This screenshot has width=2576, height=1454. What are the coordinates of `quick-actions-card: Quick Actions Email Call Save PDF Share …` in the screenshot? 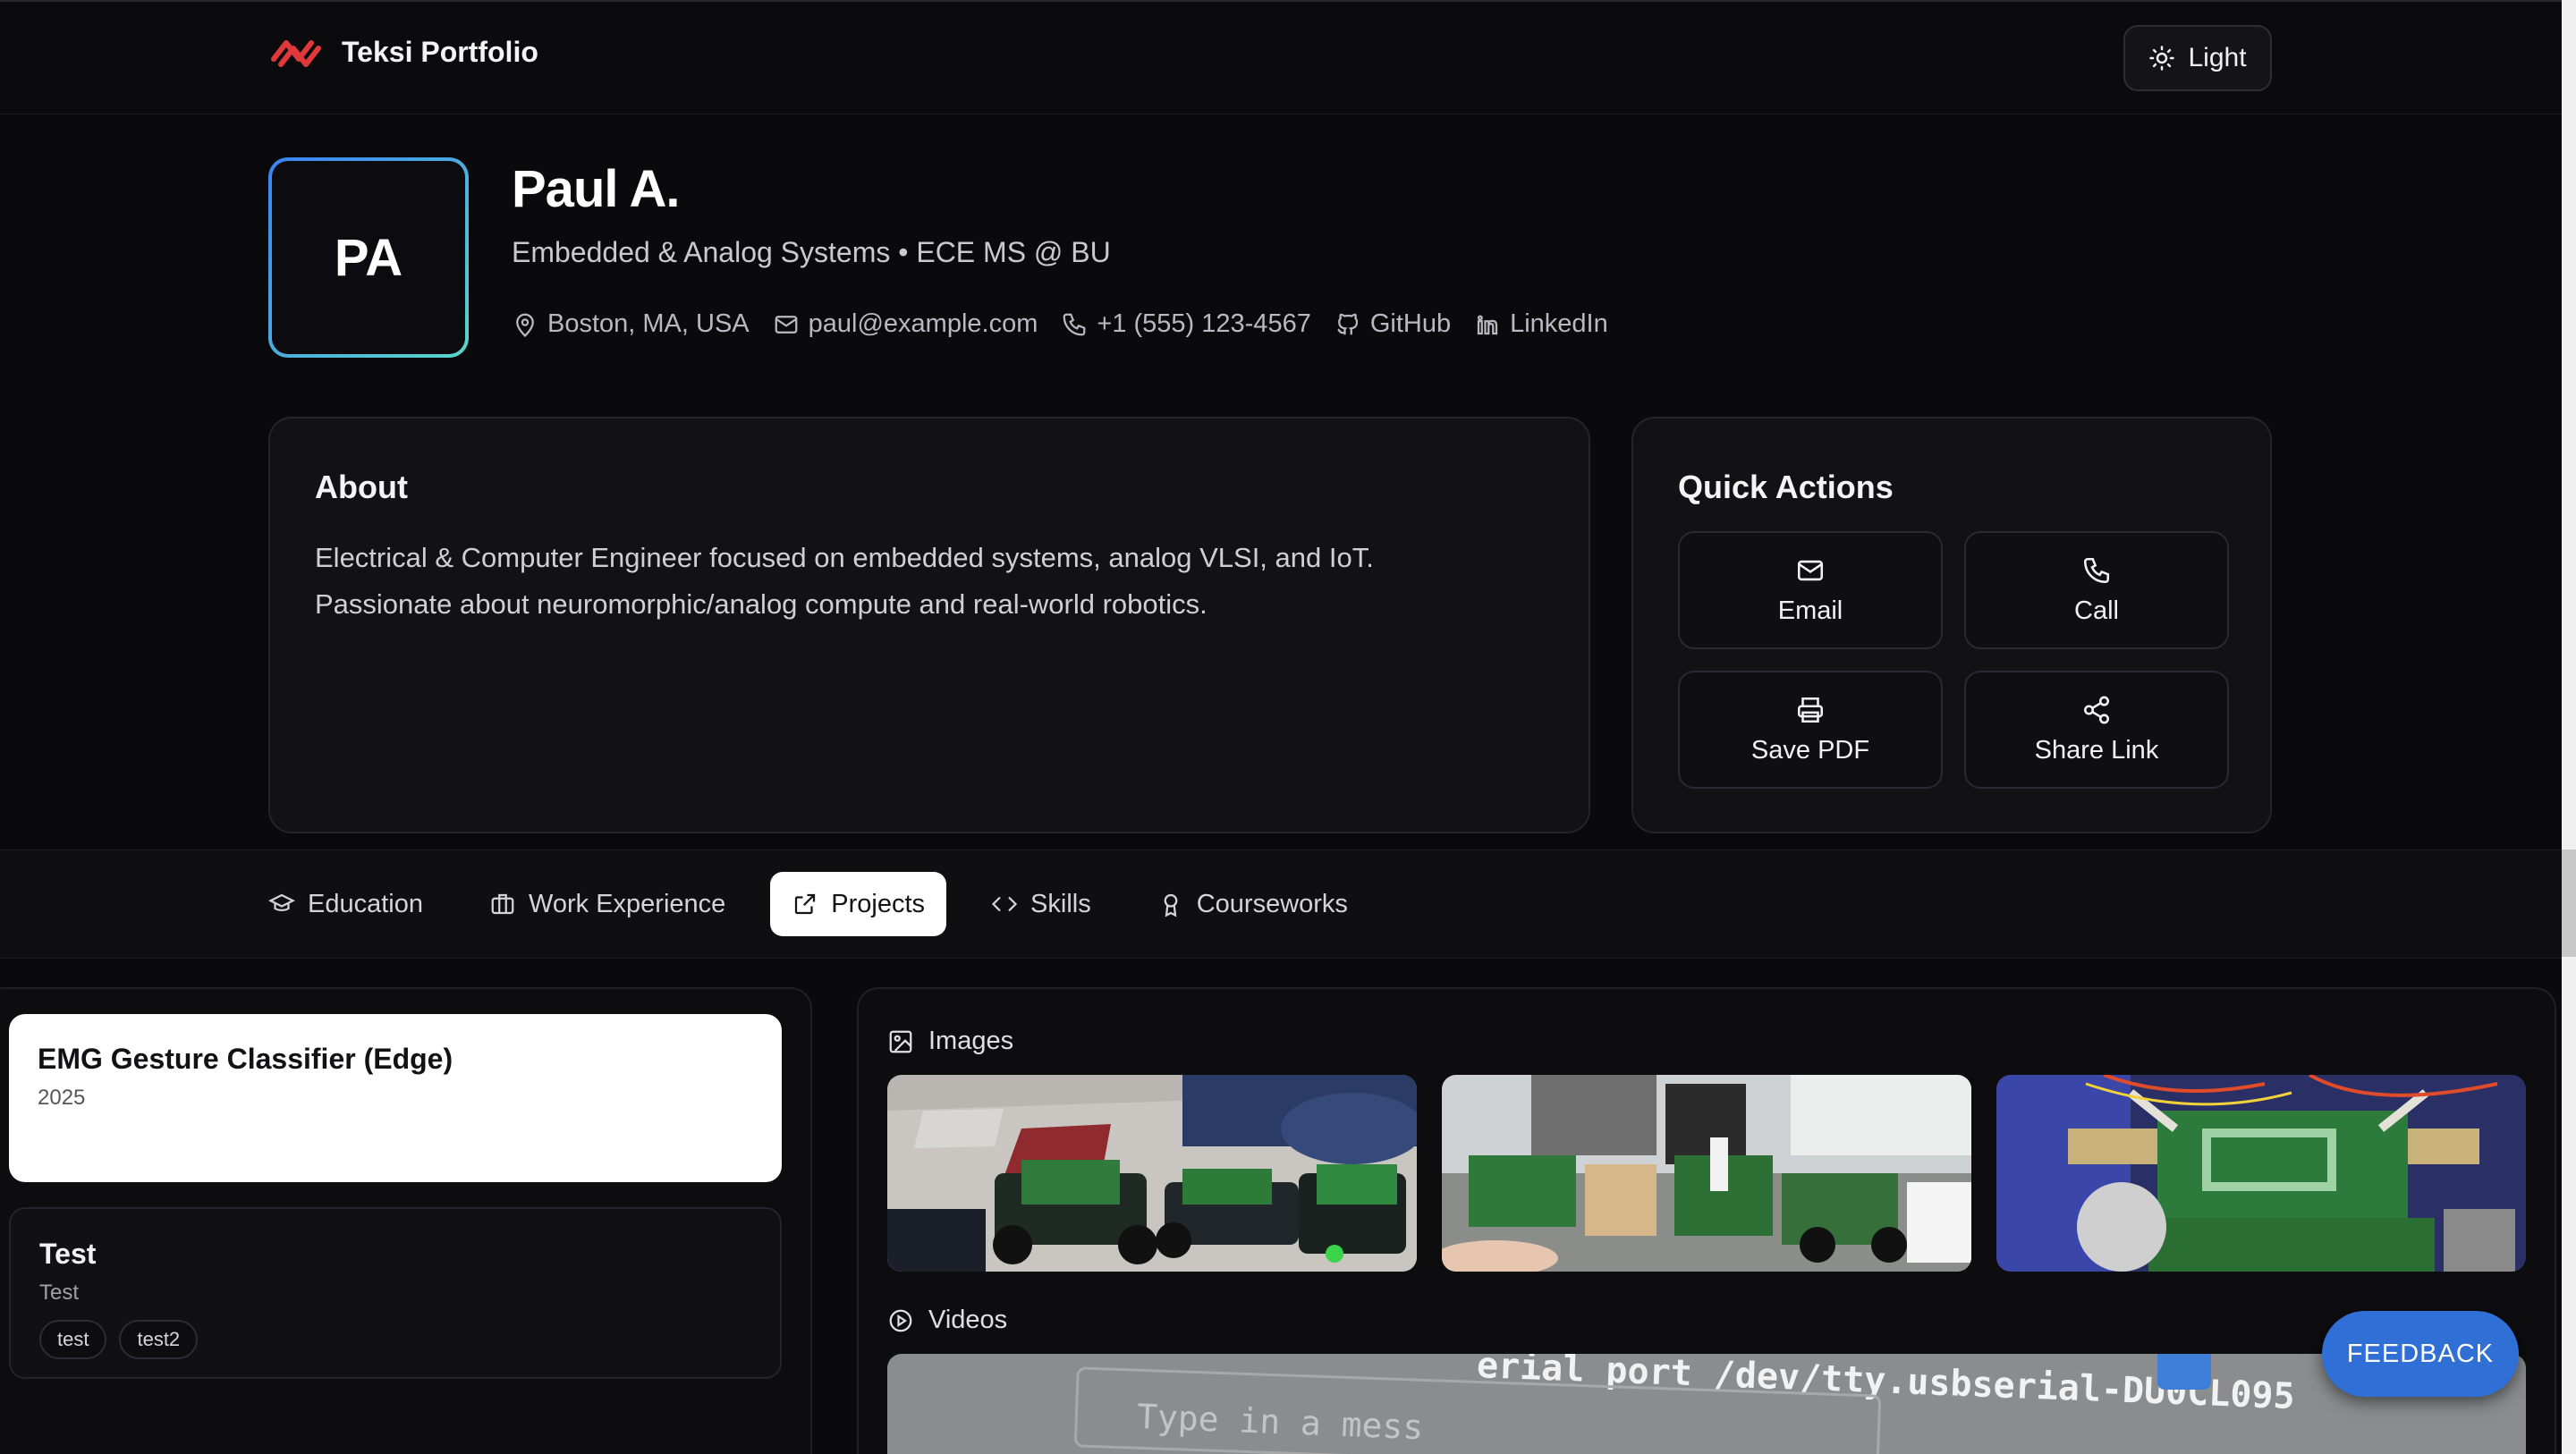 It's located at (1951, 625).